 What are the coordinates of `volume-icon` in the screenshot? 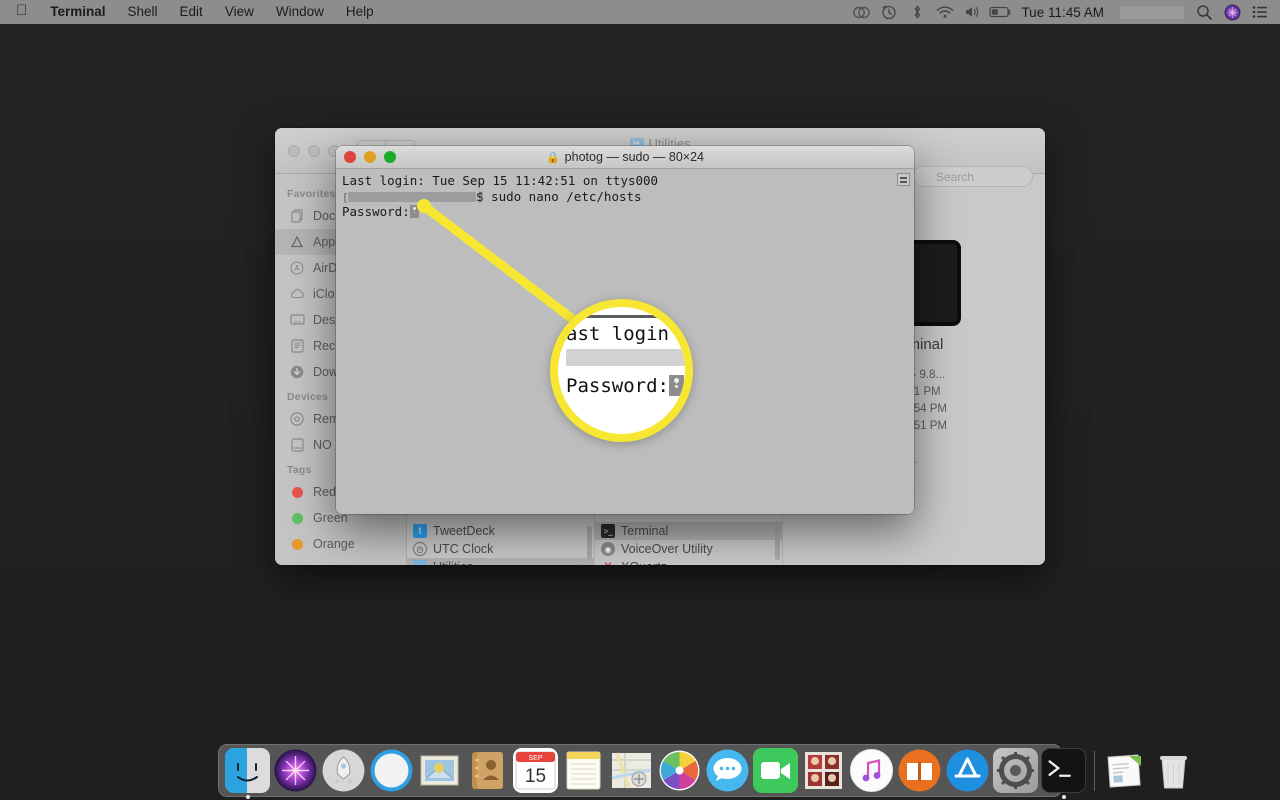 It's located at (973, 12).